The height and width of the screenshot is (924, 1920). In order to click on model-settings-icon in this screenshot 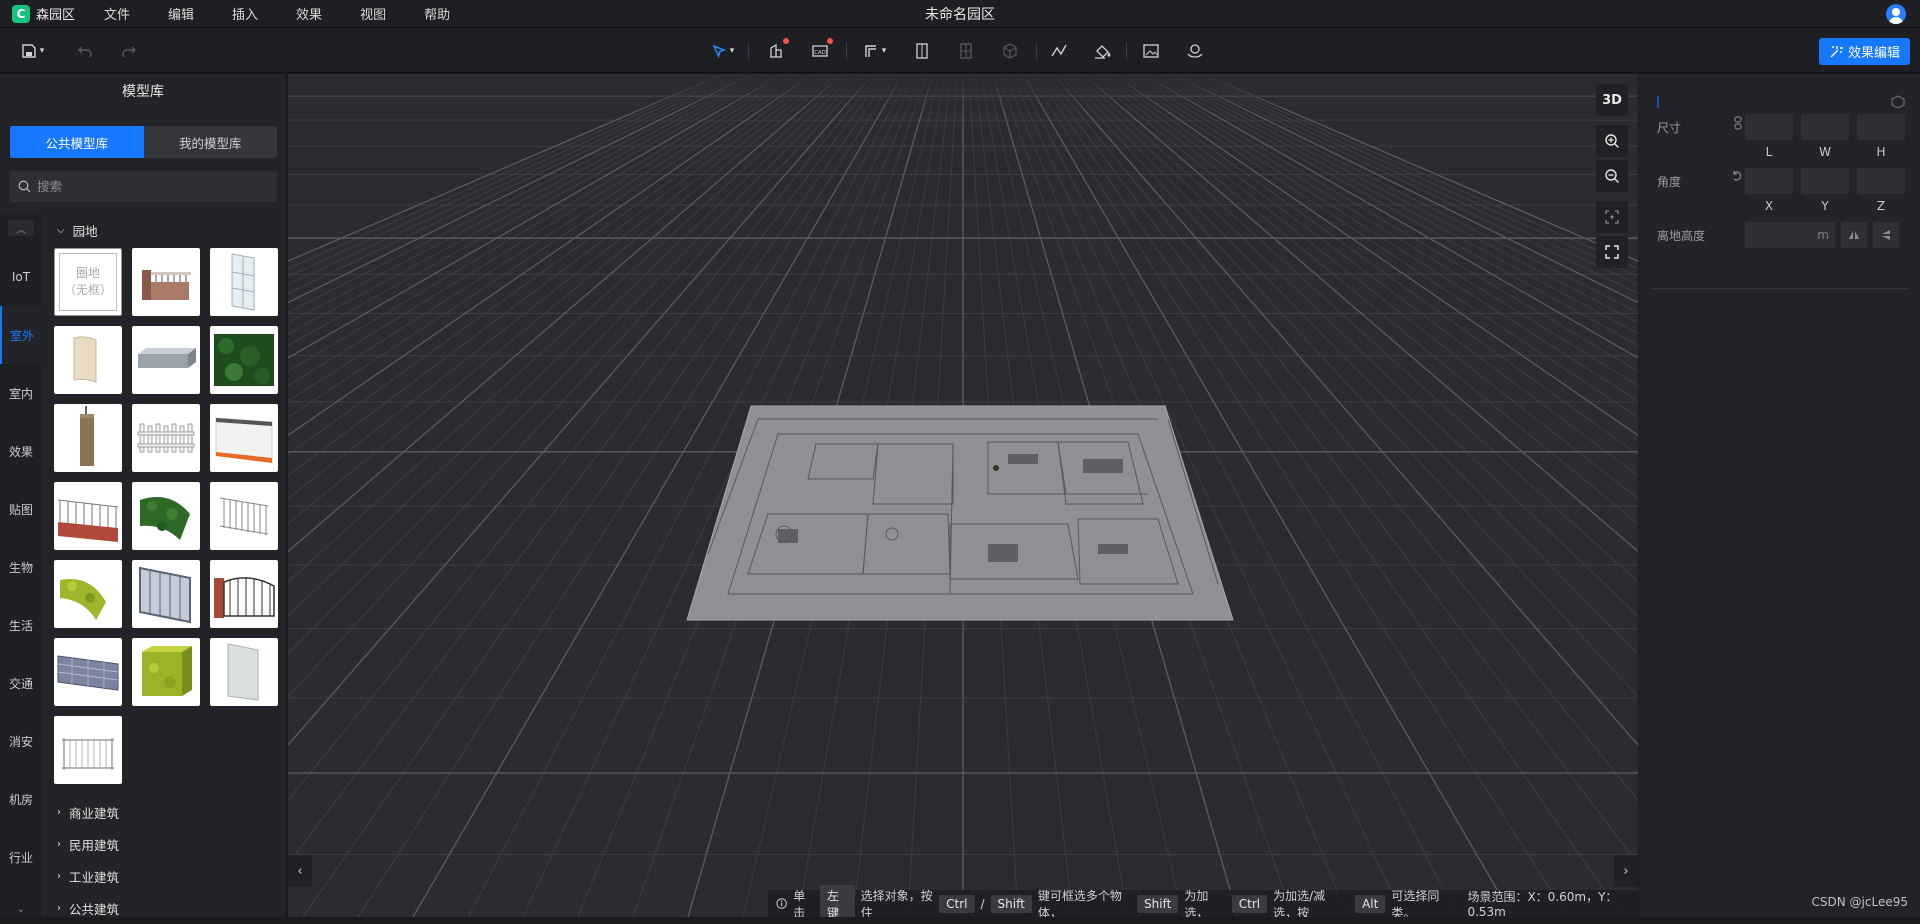, I will do `click(1898, 101)`.